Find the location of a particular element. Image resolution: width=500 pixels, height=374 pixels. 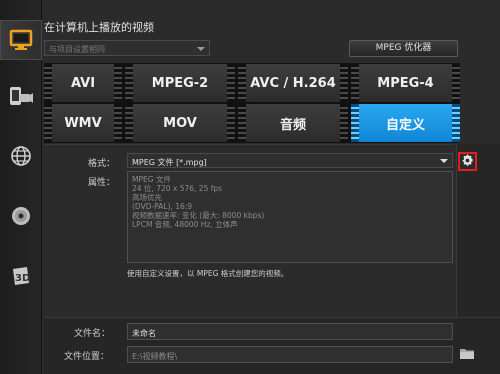

device-icon is located at coordinates (21, 97).